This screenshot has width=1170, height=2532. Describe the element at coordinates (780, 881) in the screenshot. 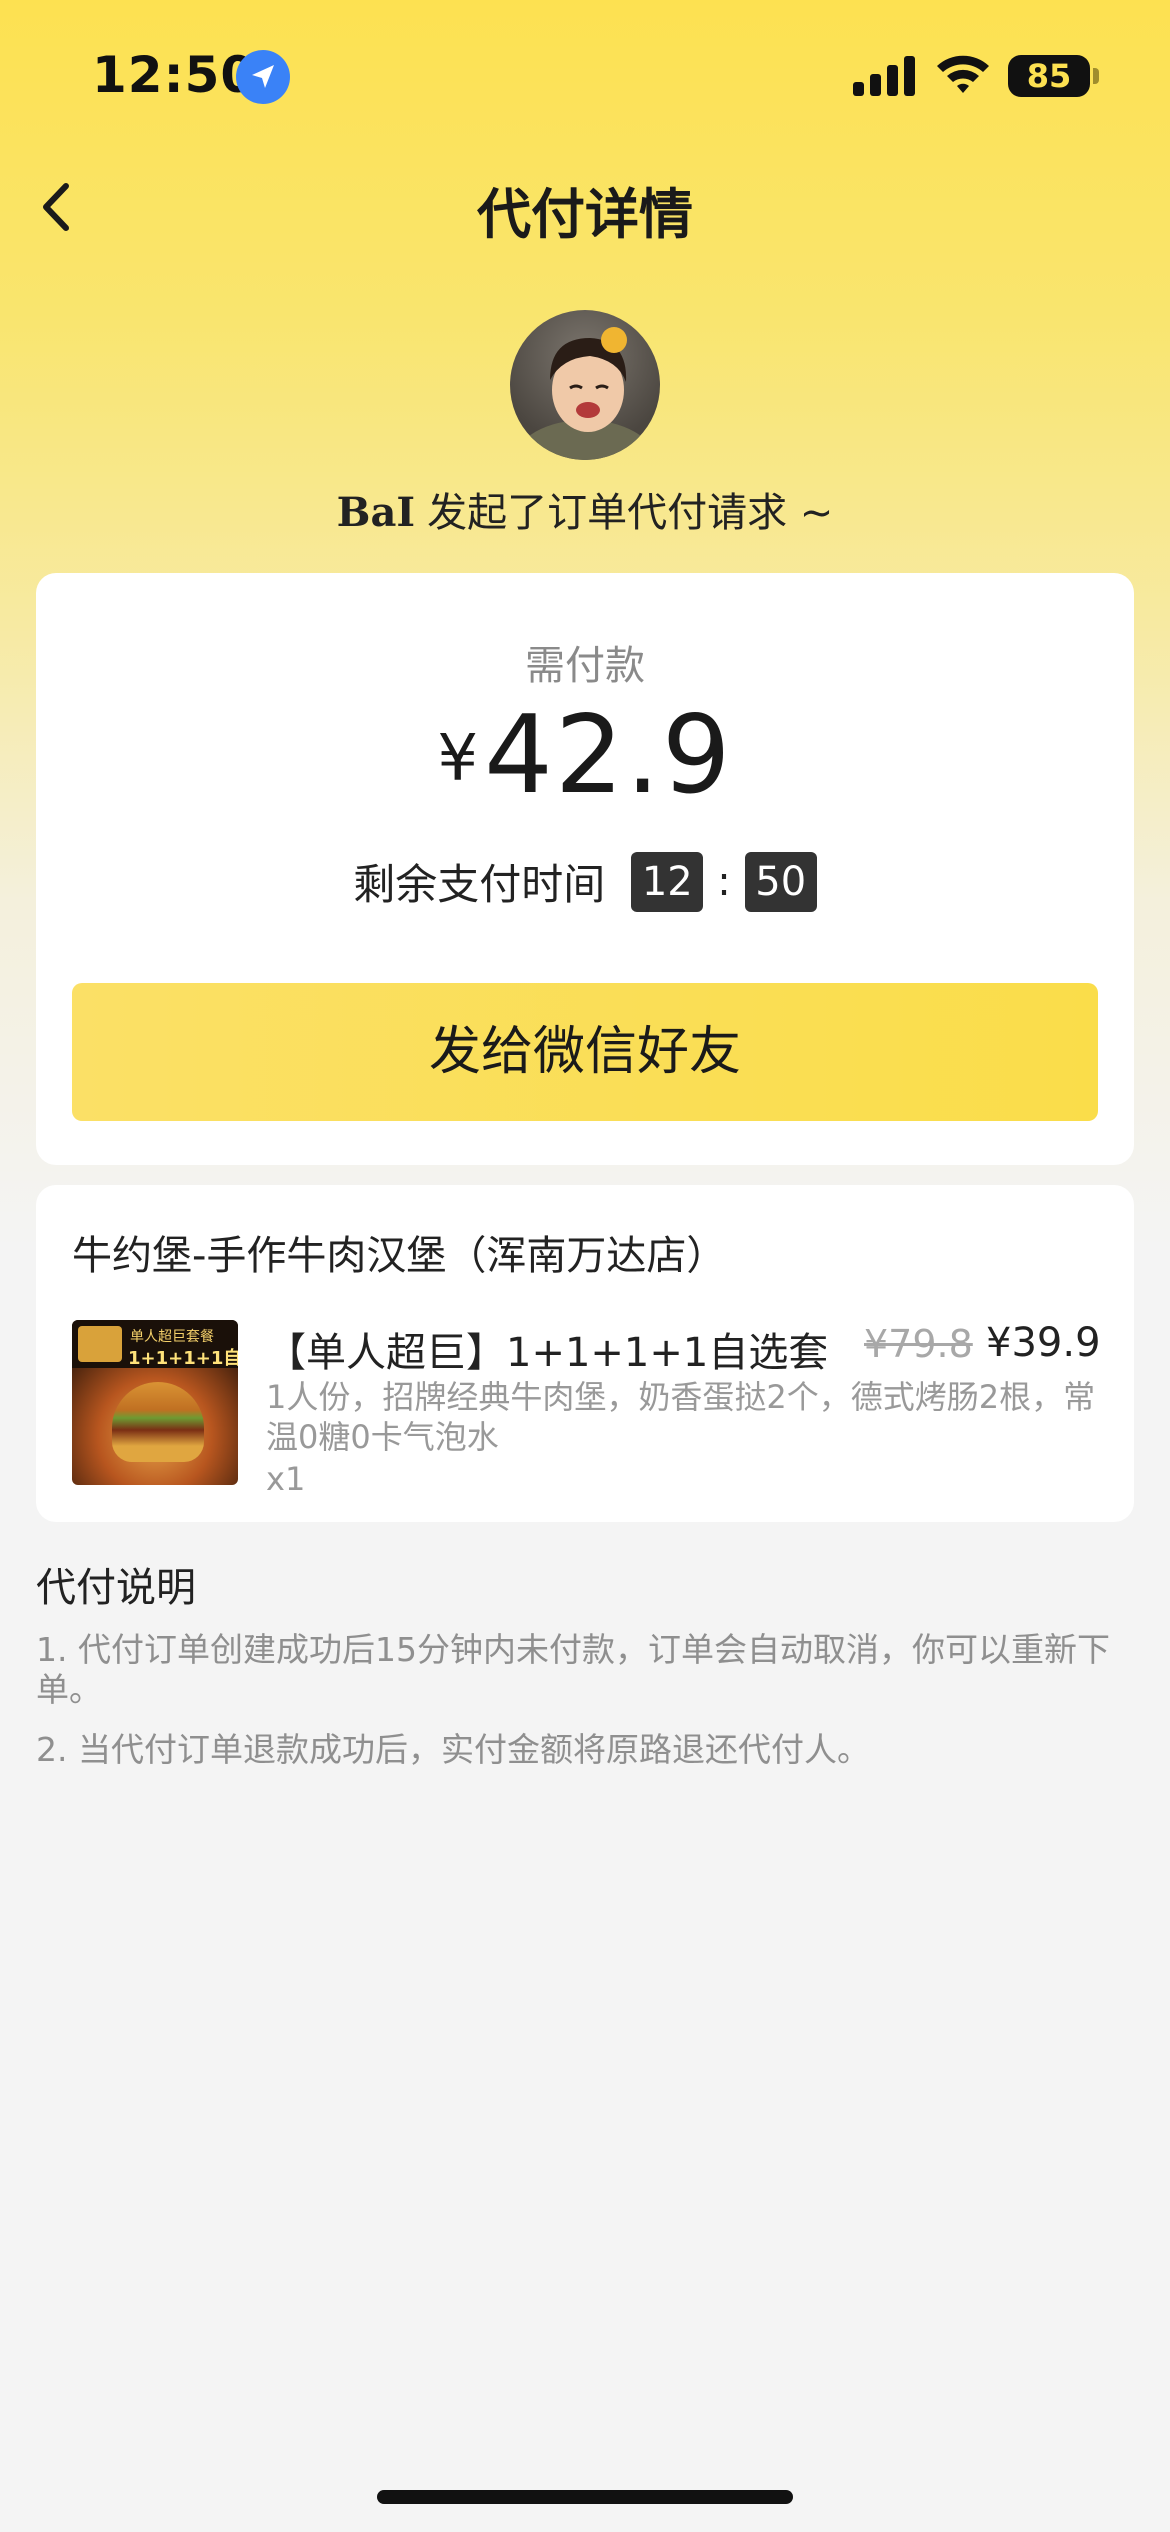

I see `timer-seconds: 50` at that location.